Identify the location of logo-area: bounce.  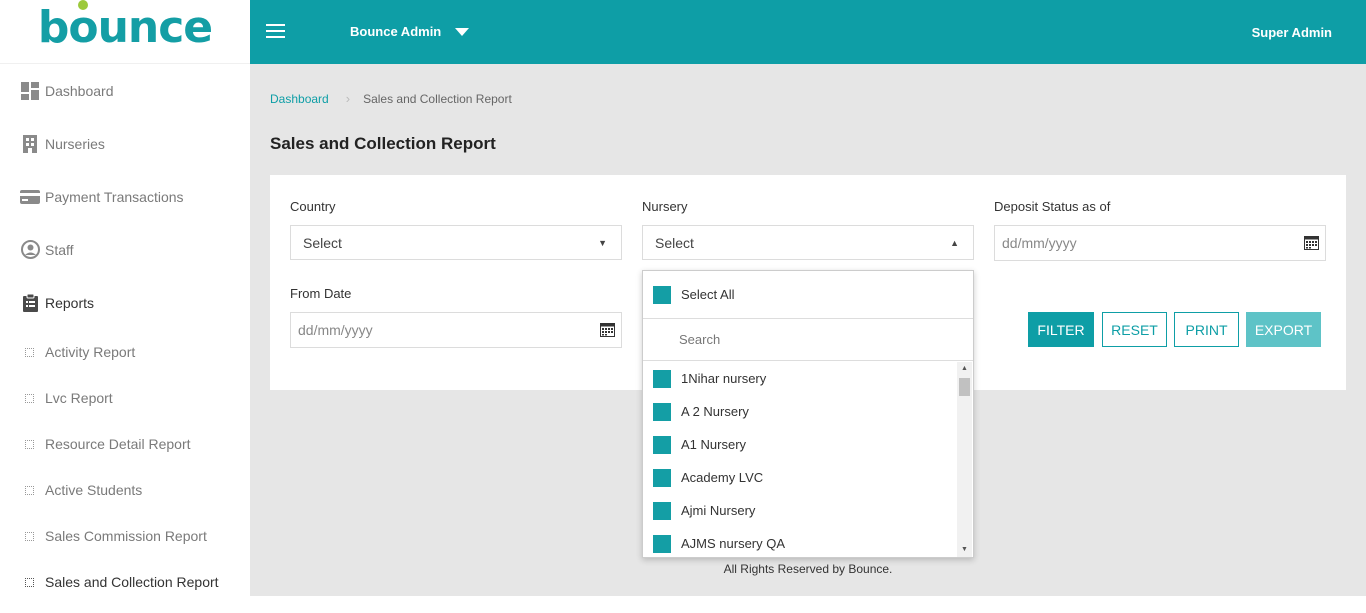
(125, 32).